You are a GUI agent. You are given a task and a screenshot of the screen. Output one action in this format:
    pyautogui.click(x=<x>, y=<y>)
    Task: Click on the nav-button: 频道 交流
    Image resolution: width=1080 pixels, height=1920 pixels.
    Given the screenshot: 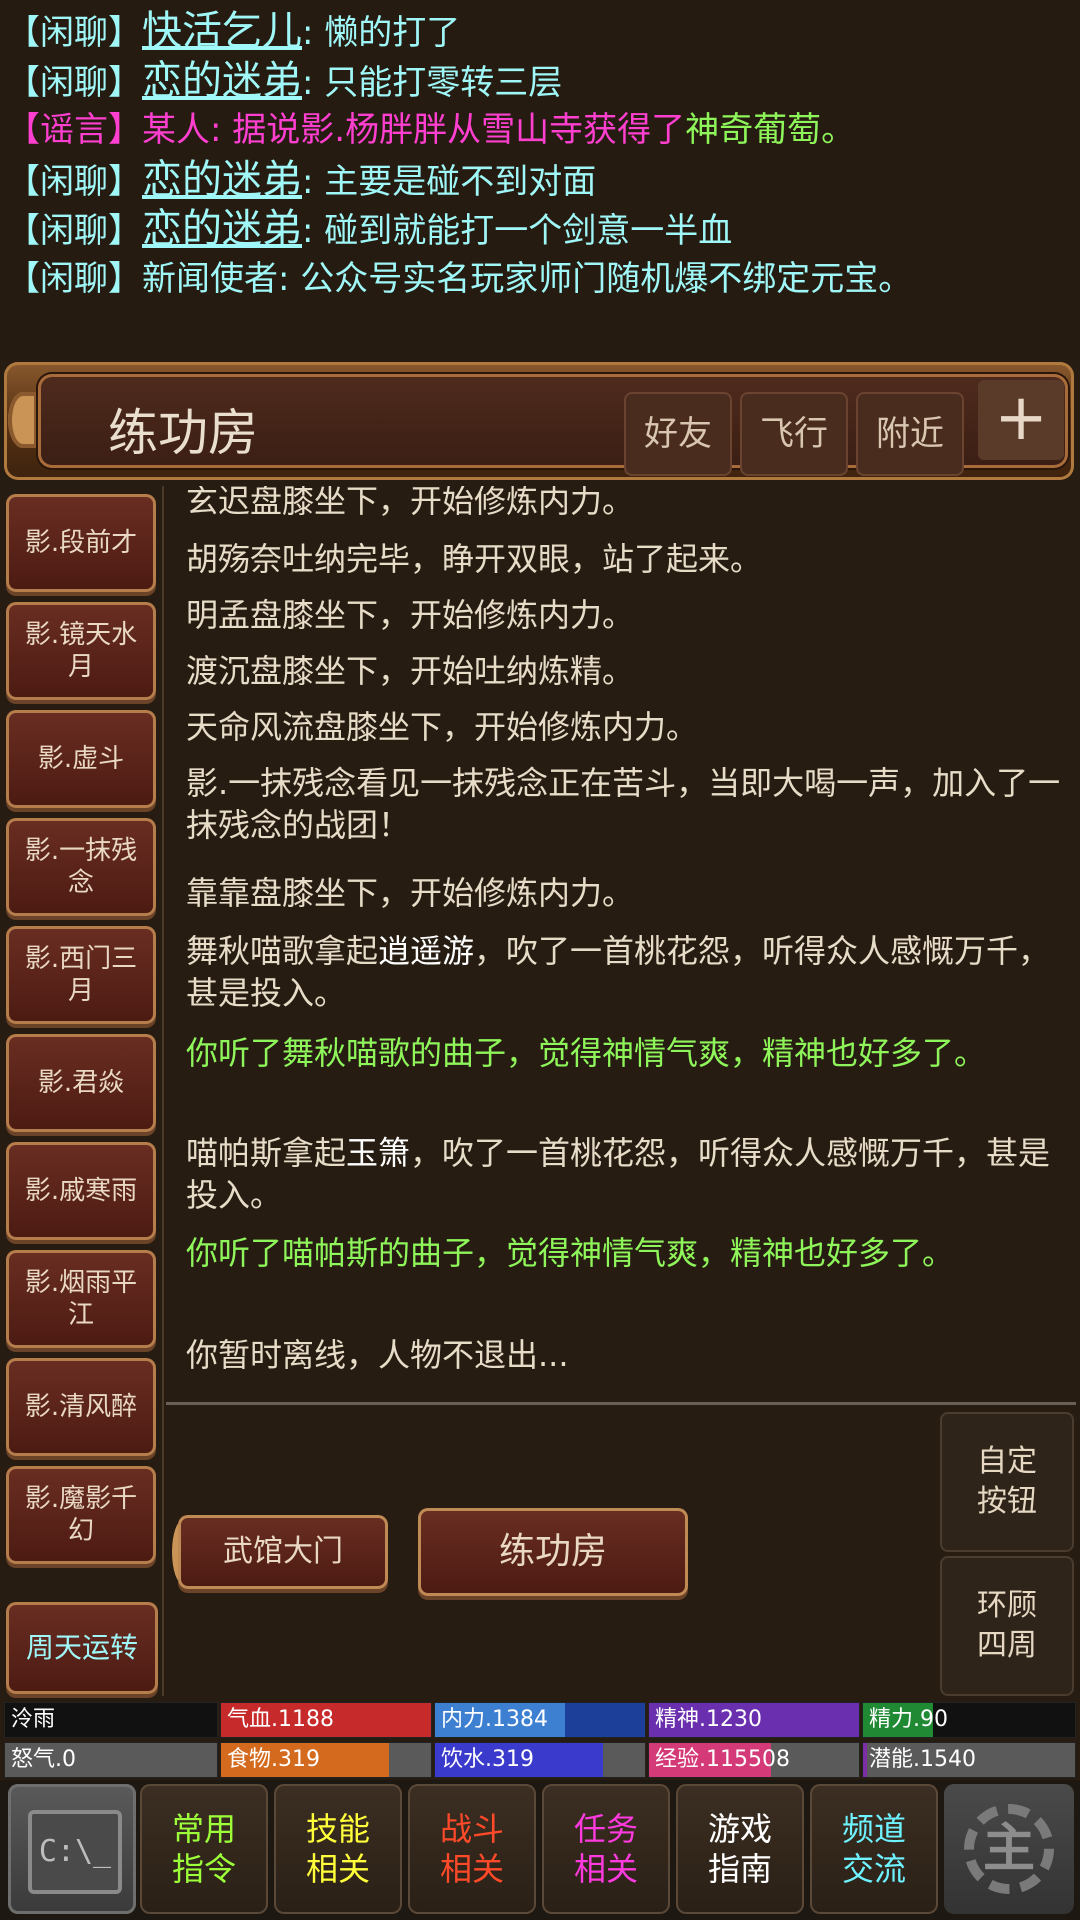 What is the action you would take?
    pyautogui.click(x=874, y=1849)
    